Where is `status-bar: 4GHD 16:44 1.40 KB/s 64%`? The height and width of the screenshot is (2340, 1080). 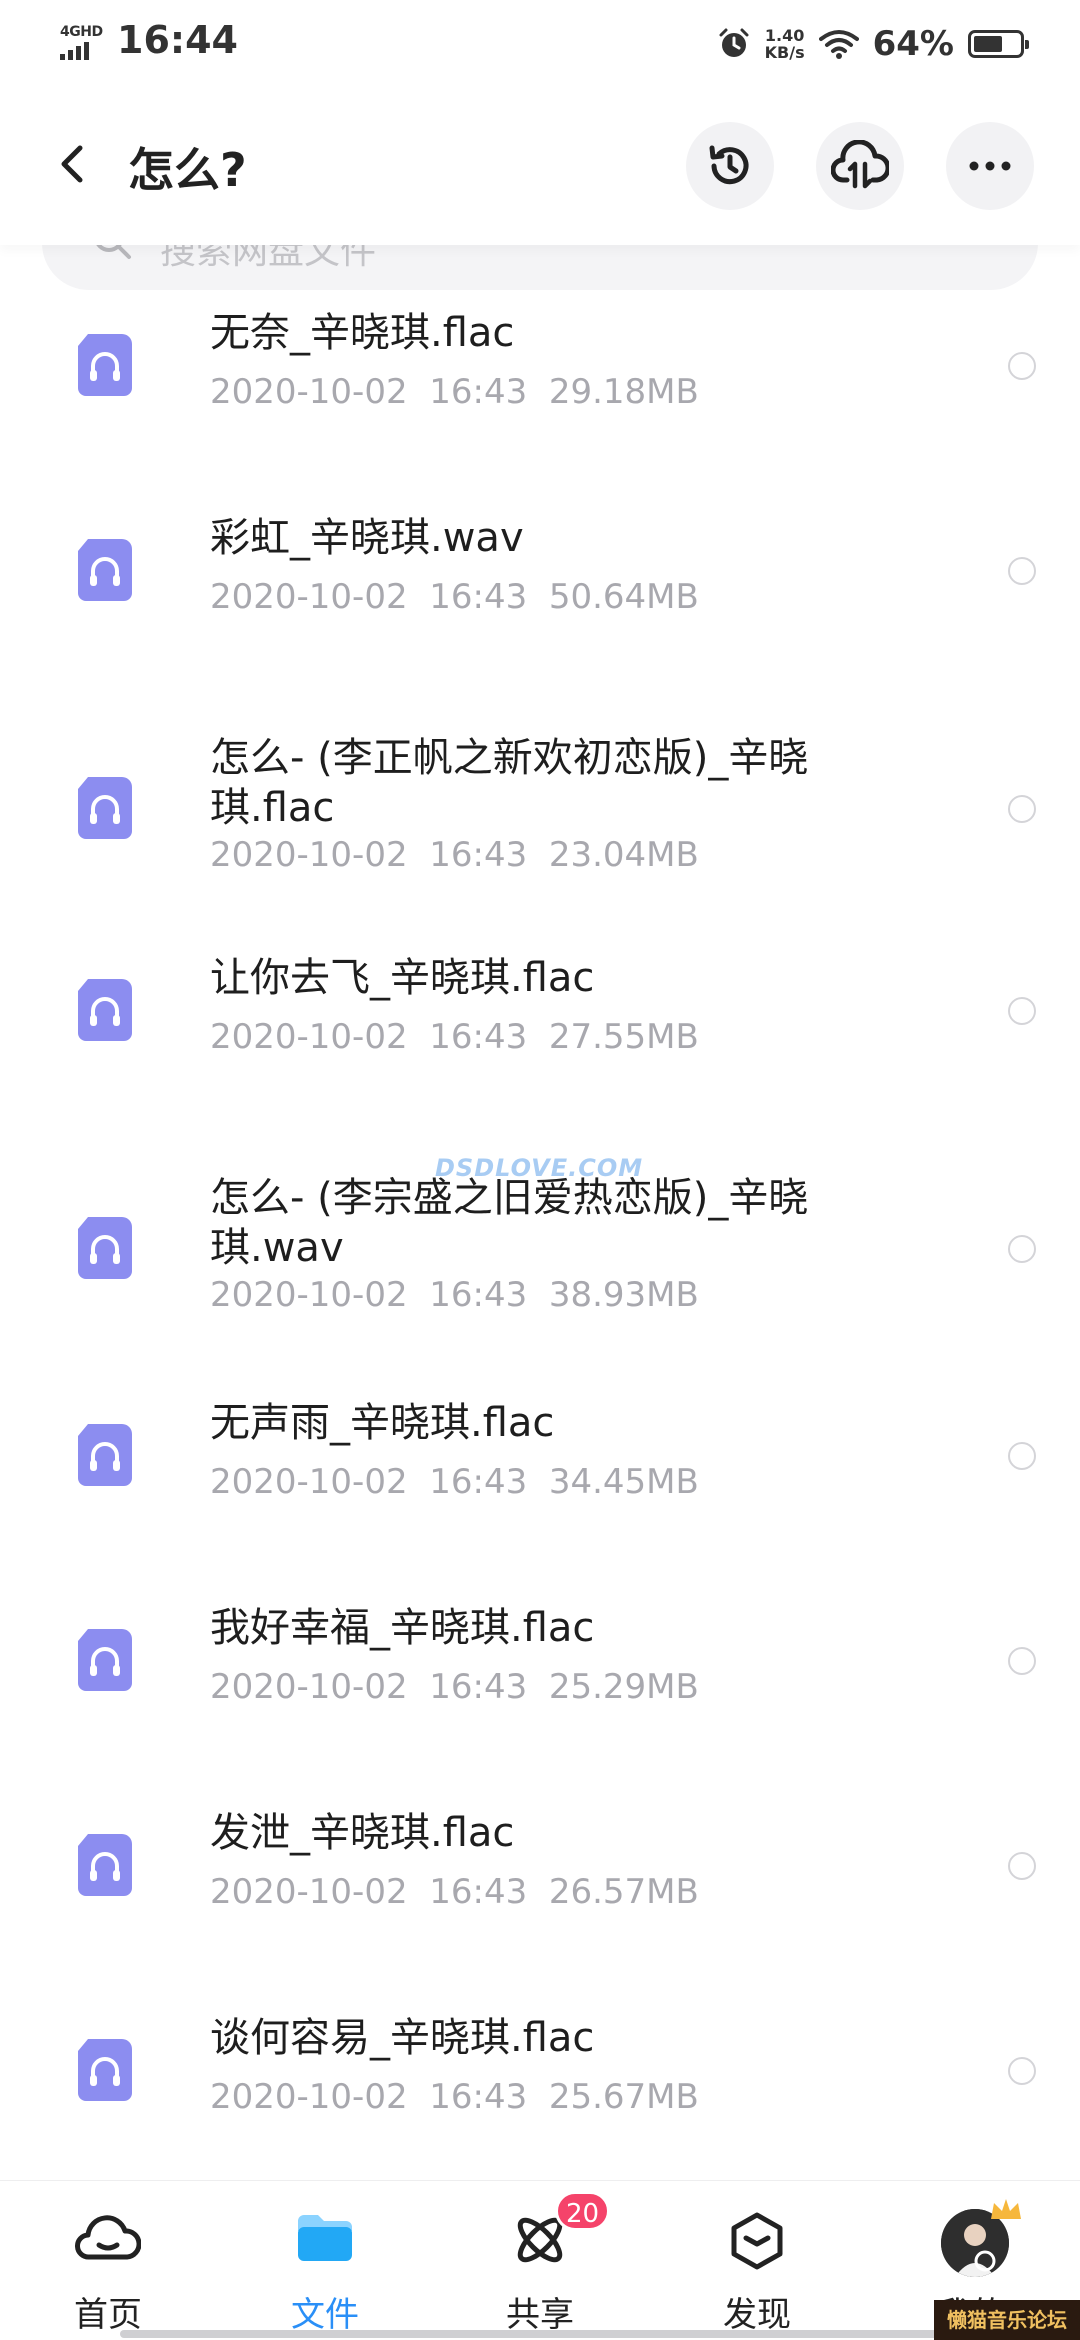 status-bar: 4GHD 16:44 1.40 KB/s 64% is located at coordinates (540, 44).